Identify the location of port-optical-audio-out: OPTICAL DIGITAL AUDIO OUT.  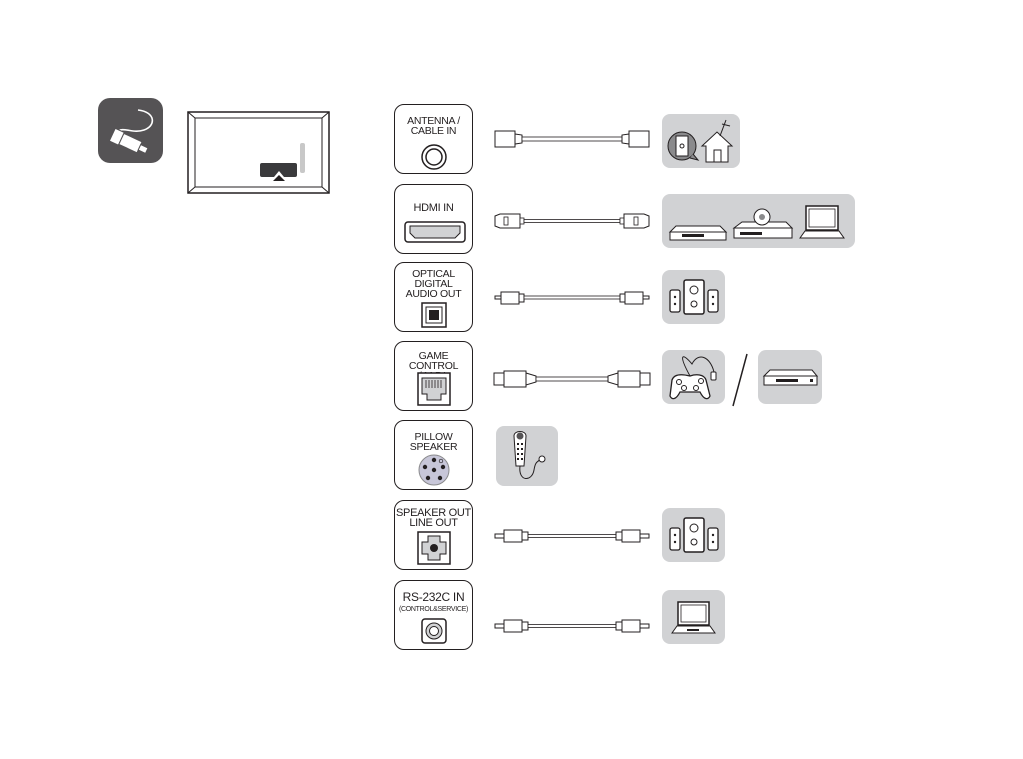
(433, 297).